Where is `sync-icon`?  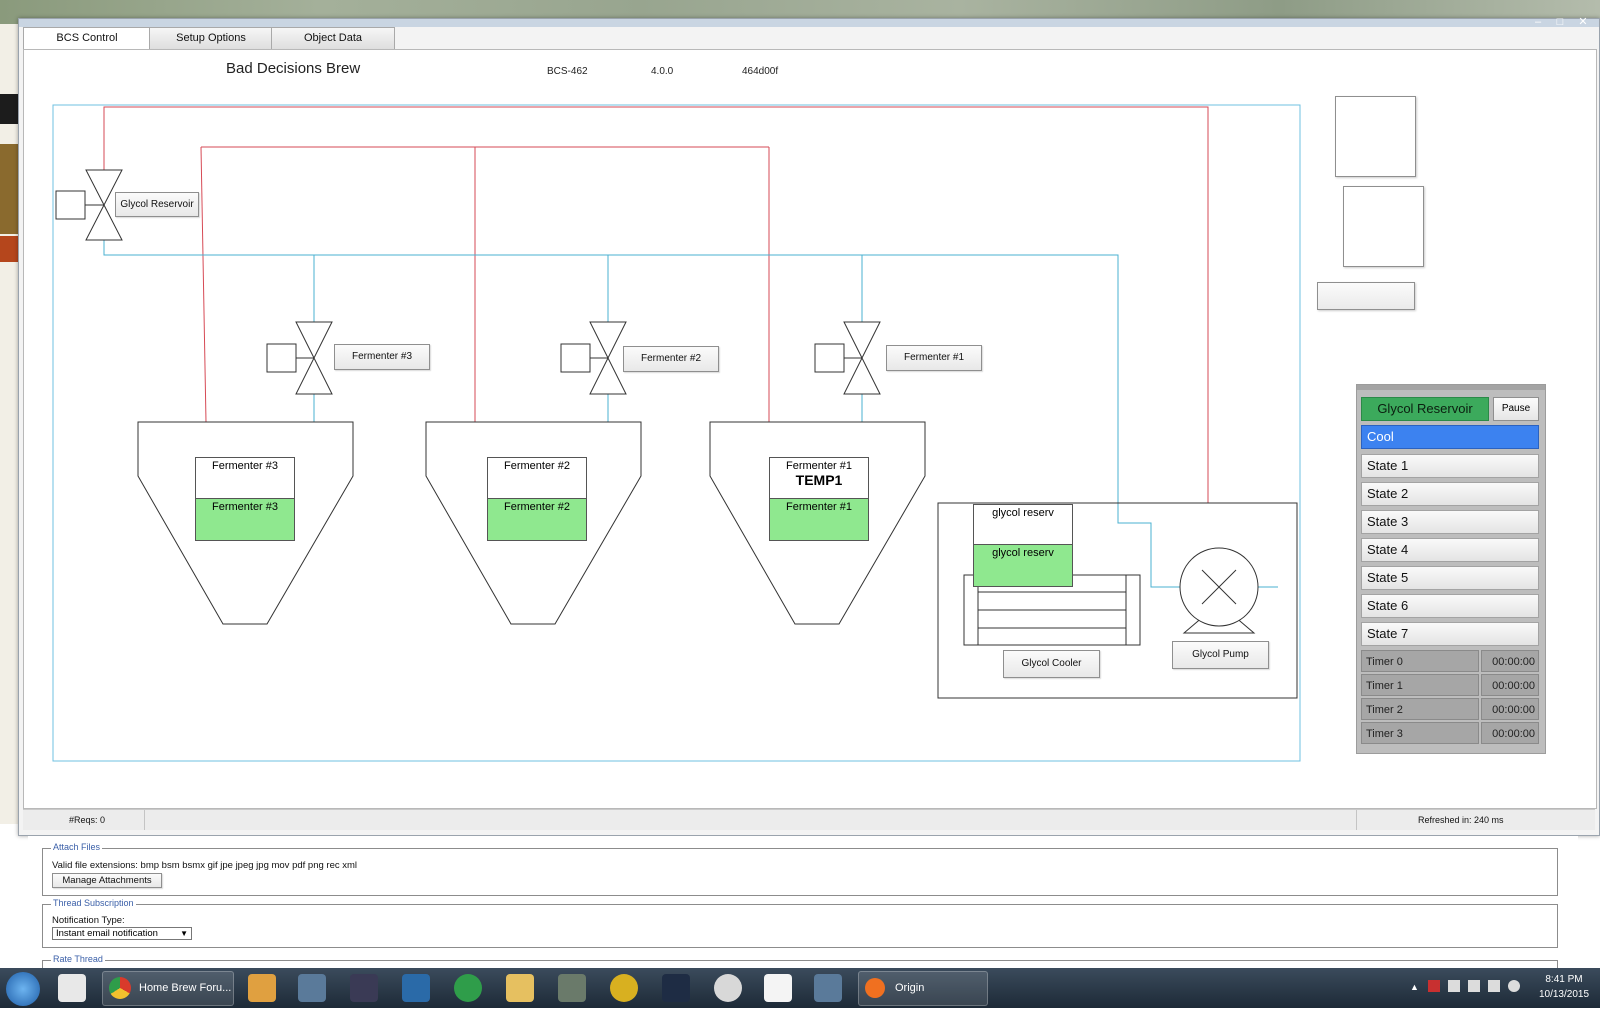 sync-icon is located at coordinates (1514, 986).